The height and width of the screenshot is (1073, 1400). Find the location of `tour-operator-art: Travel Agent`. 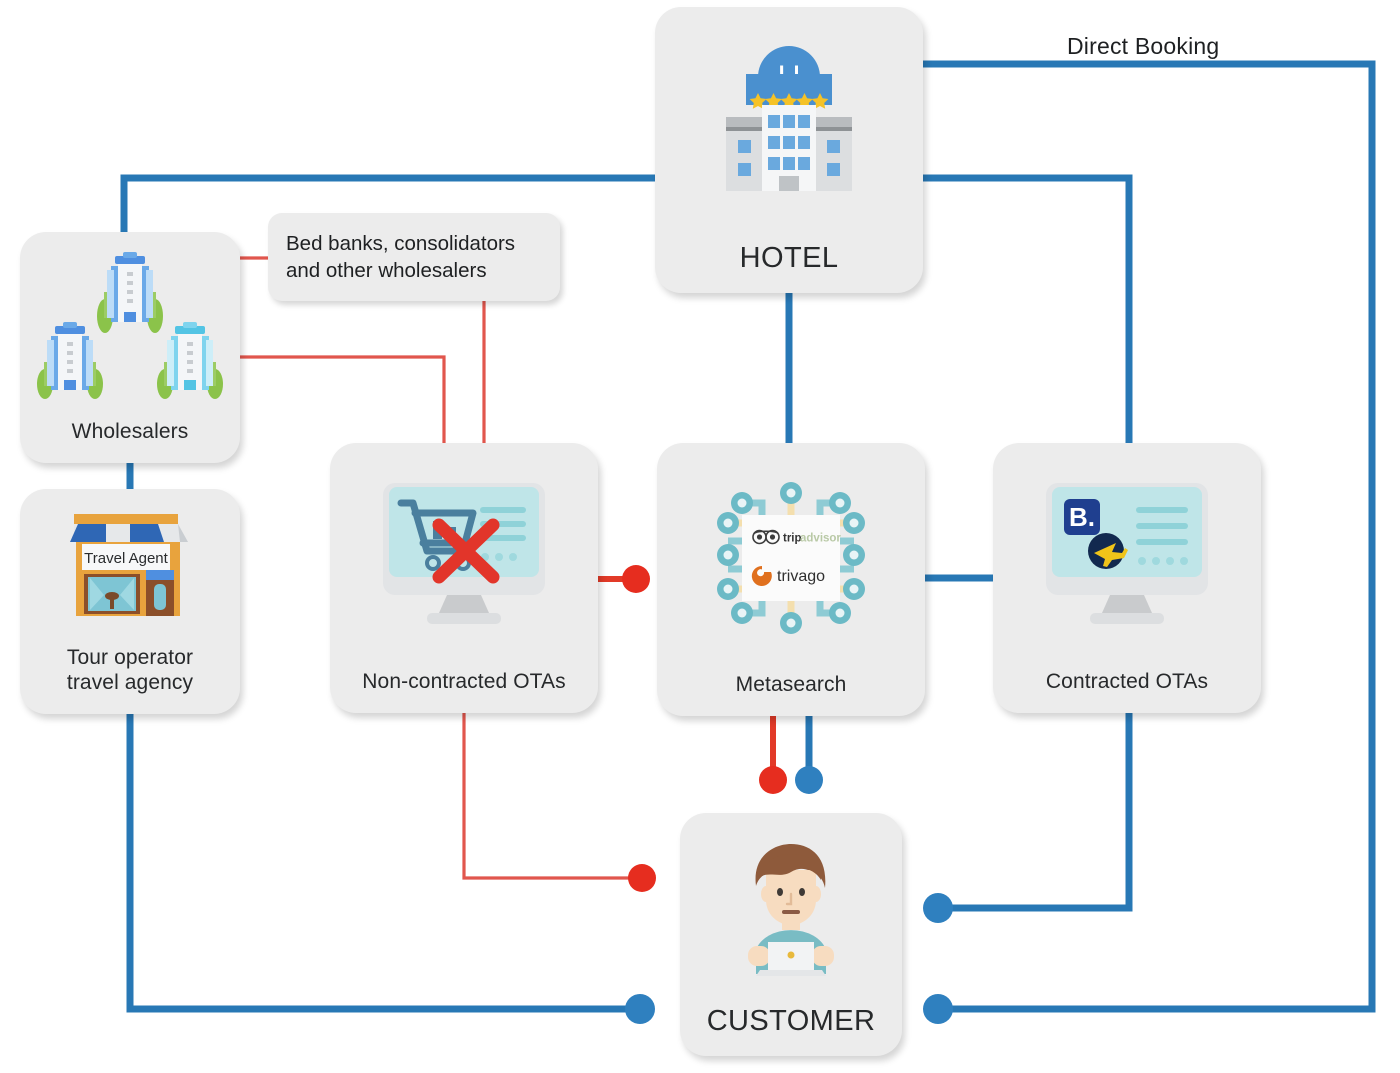

tour-operator-art: Travel Agent is located at coordinates (130, 567).